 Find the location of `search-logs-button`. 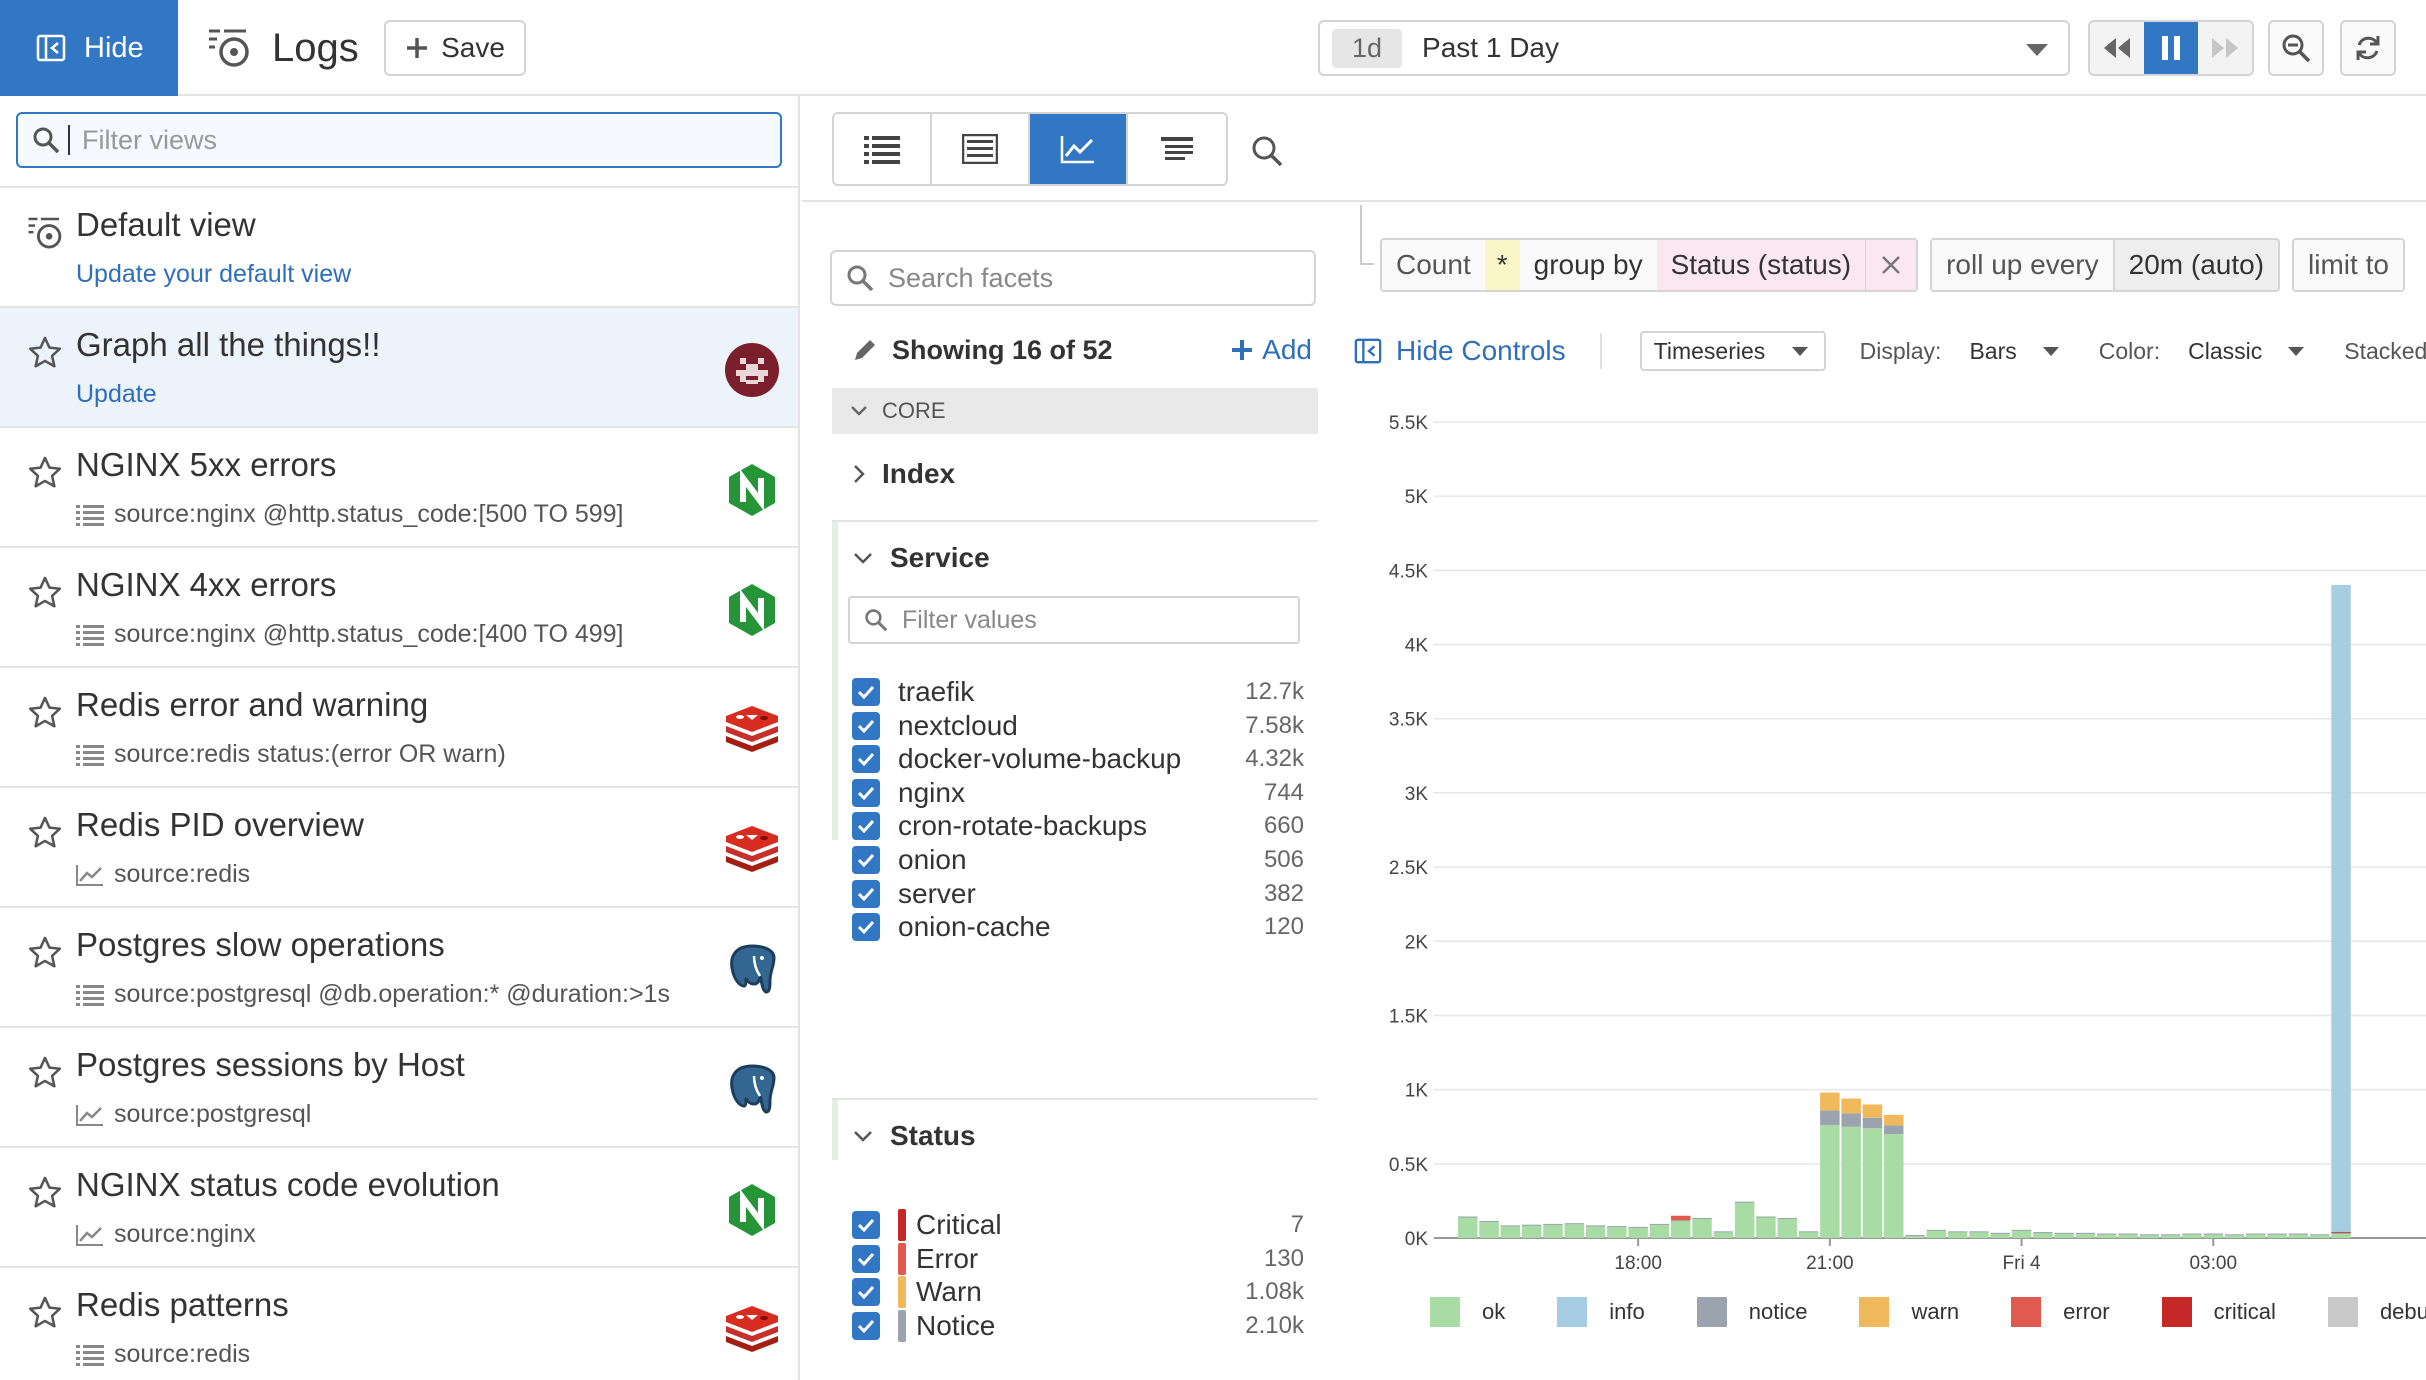

search-logs-button is located at coordinates (1267, 151).